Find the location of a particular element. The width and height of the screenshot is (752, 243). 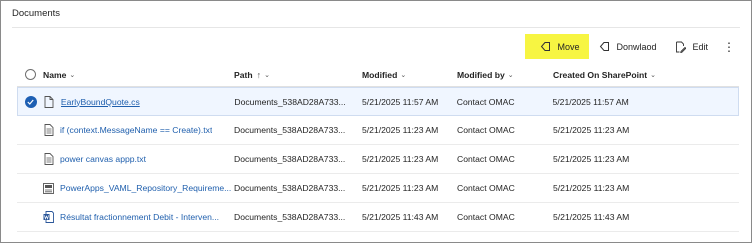

checkmark-icon is located at coordinates (30, 101).